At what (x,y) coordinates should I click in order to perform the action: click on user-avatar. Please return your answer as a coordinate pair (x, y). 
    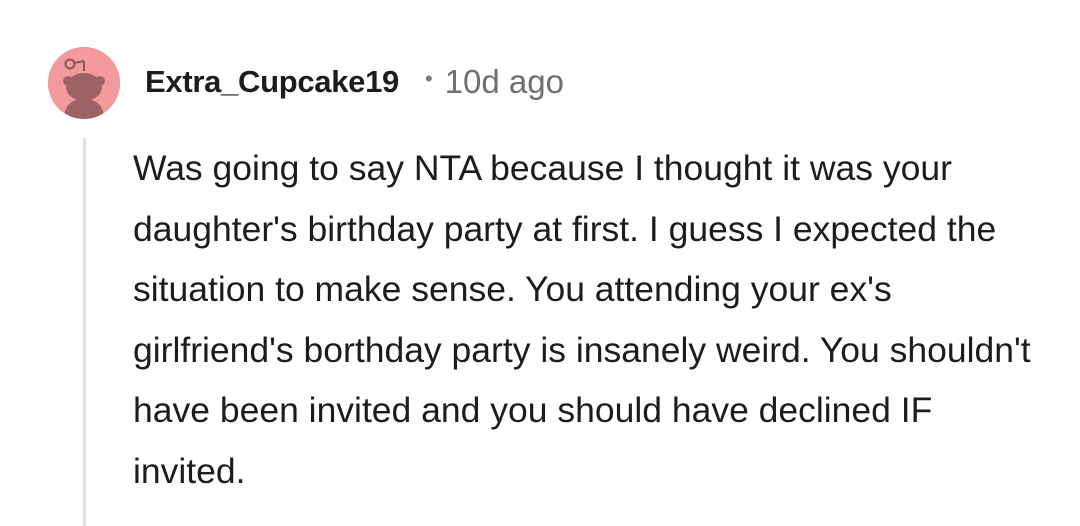
    Looking at the image, I should click on (84, 83).